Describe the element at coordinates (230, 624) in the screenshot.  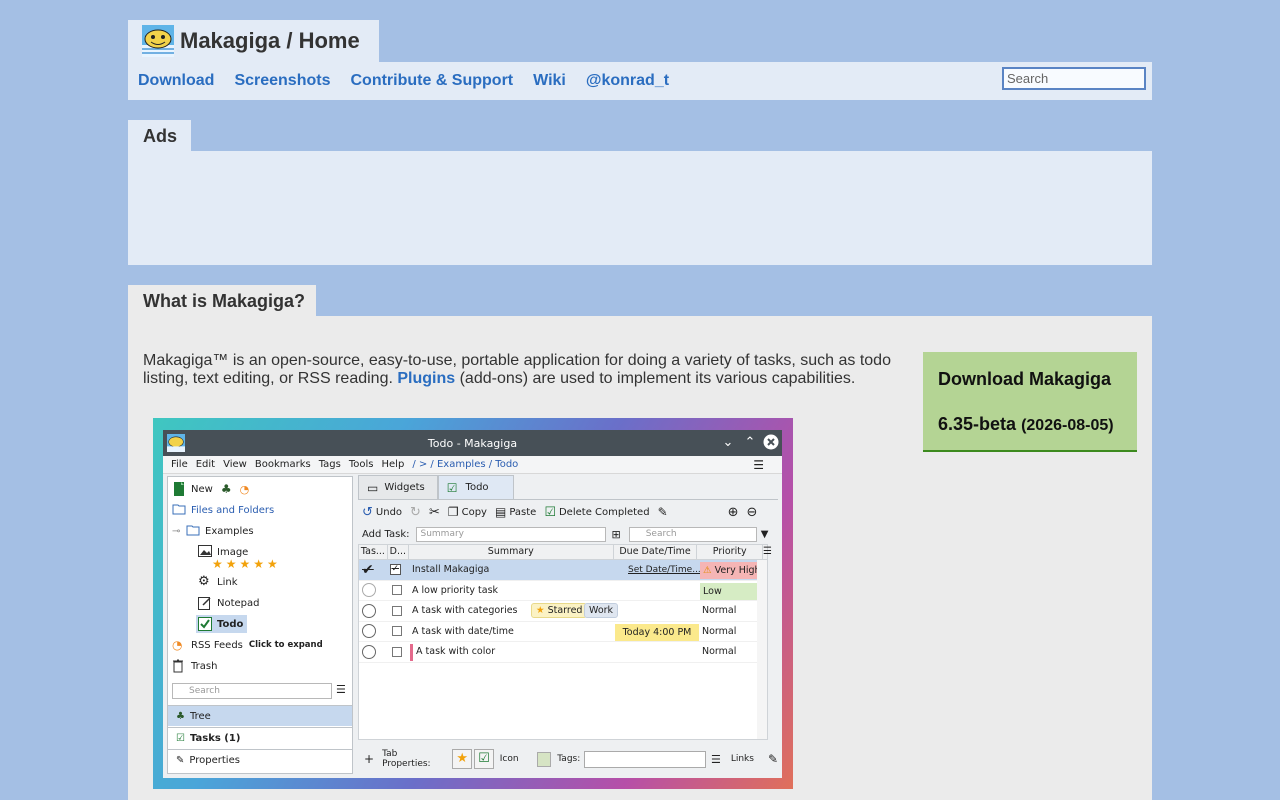
I see `tree-todo-label: Todo` at that location.